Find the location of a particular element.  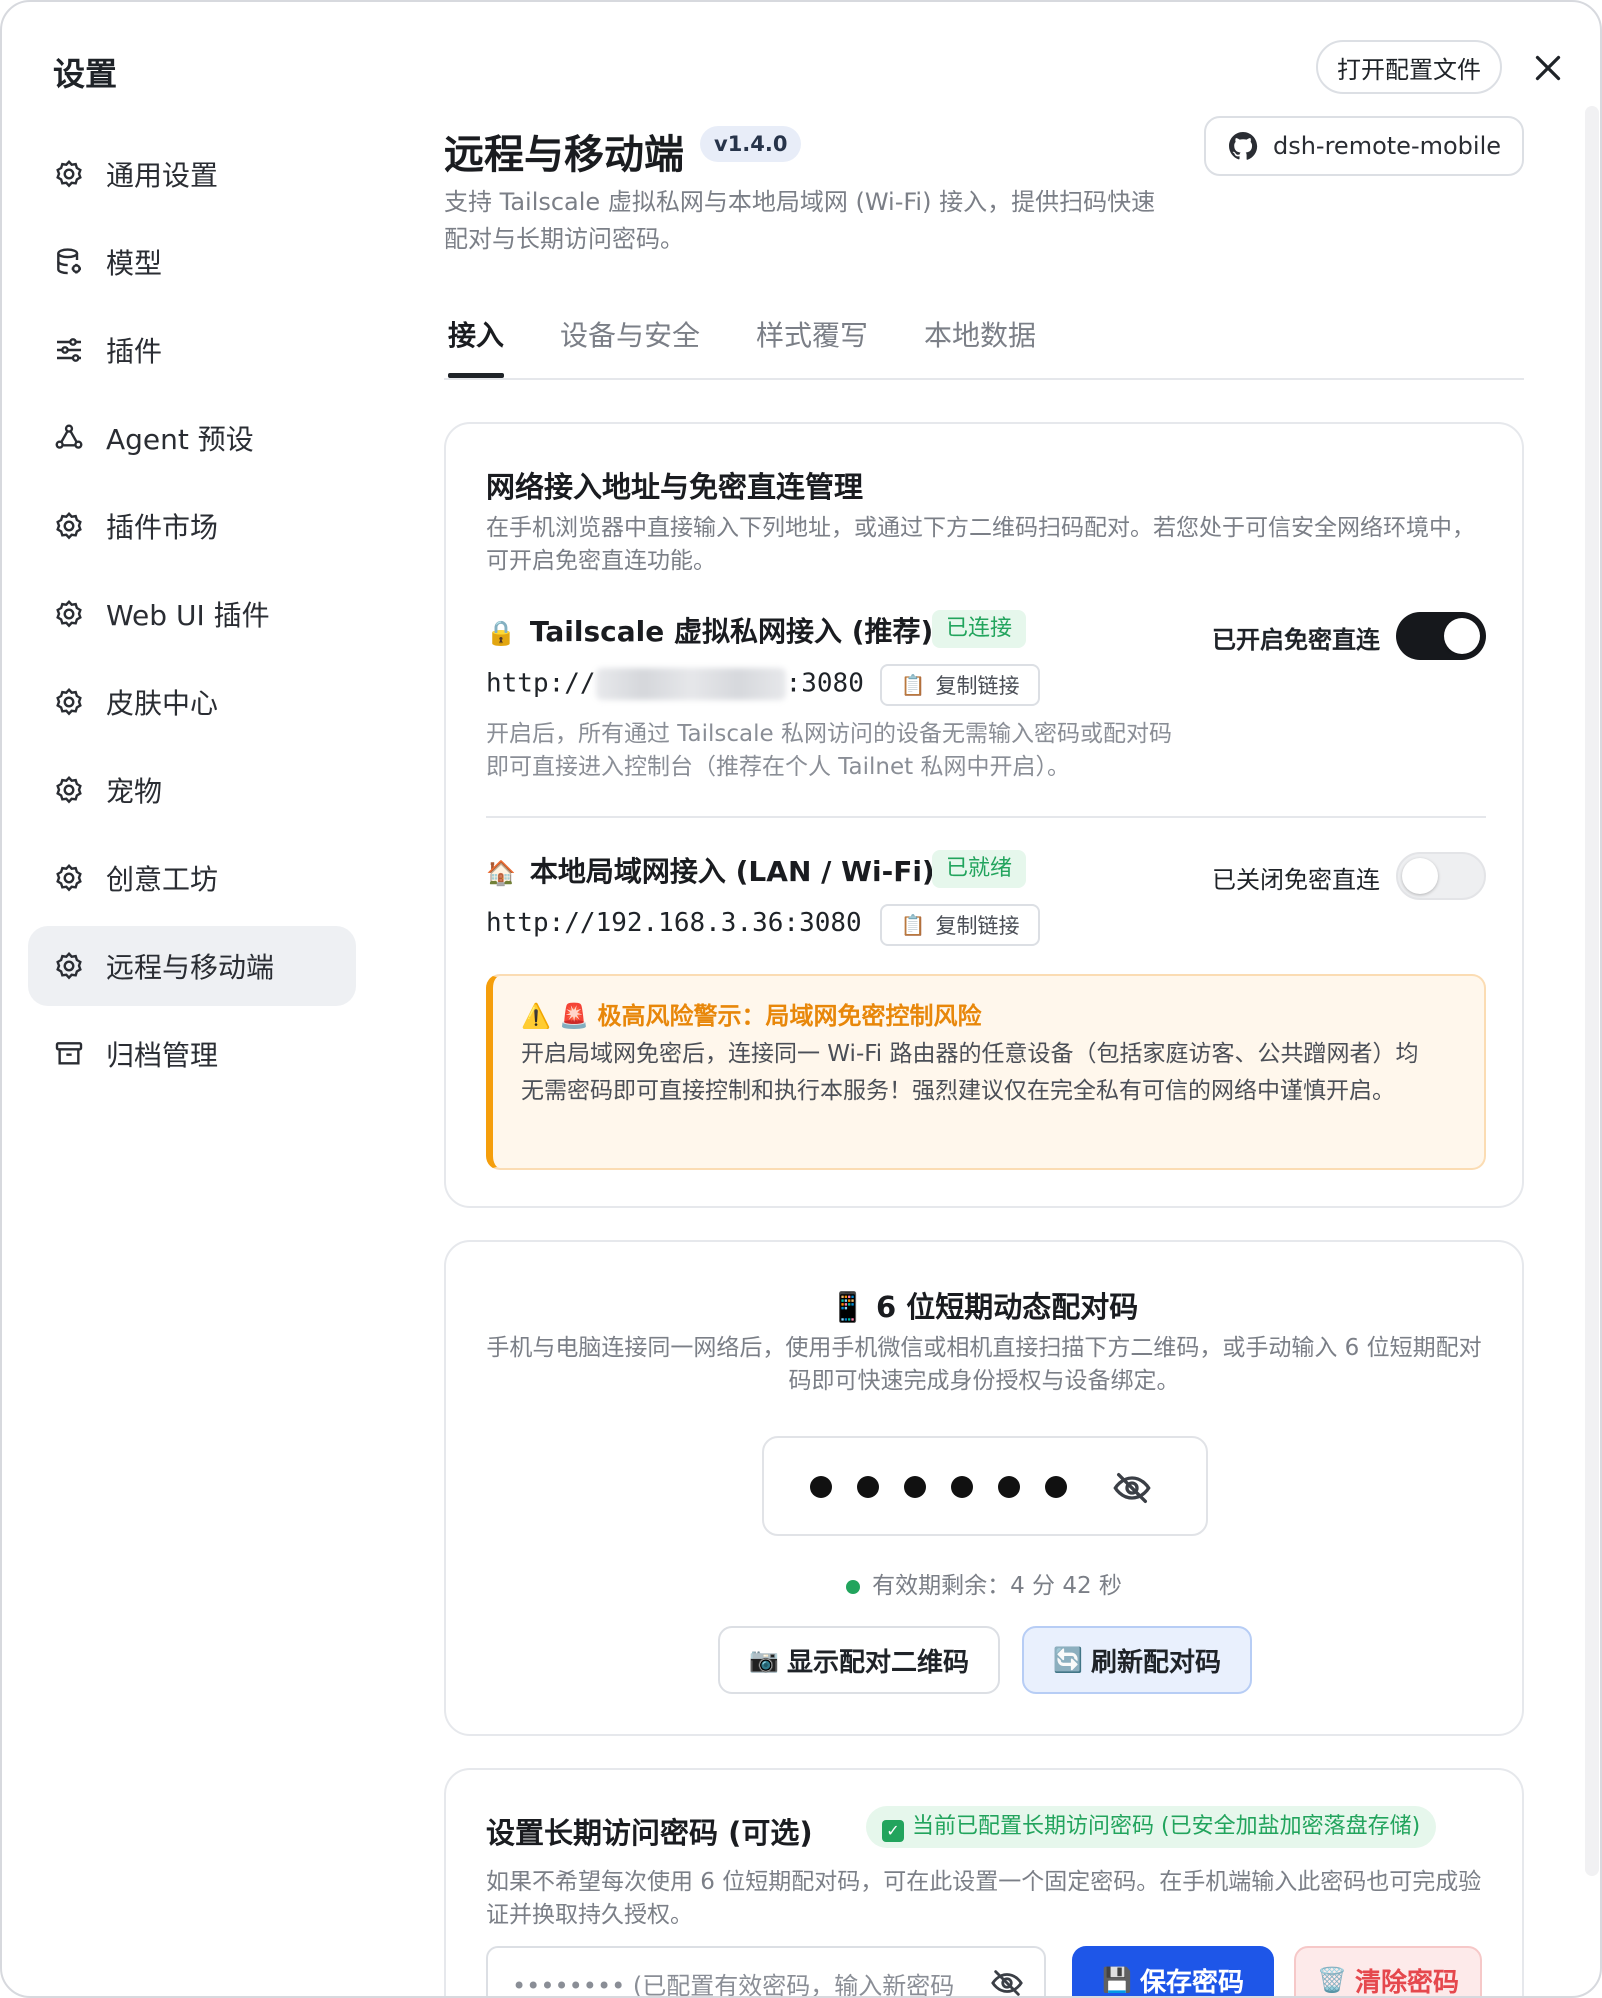

tailscale-toggle-label: 已开启免密直连 is located at coordinates (1296, 640).